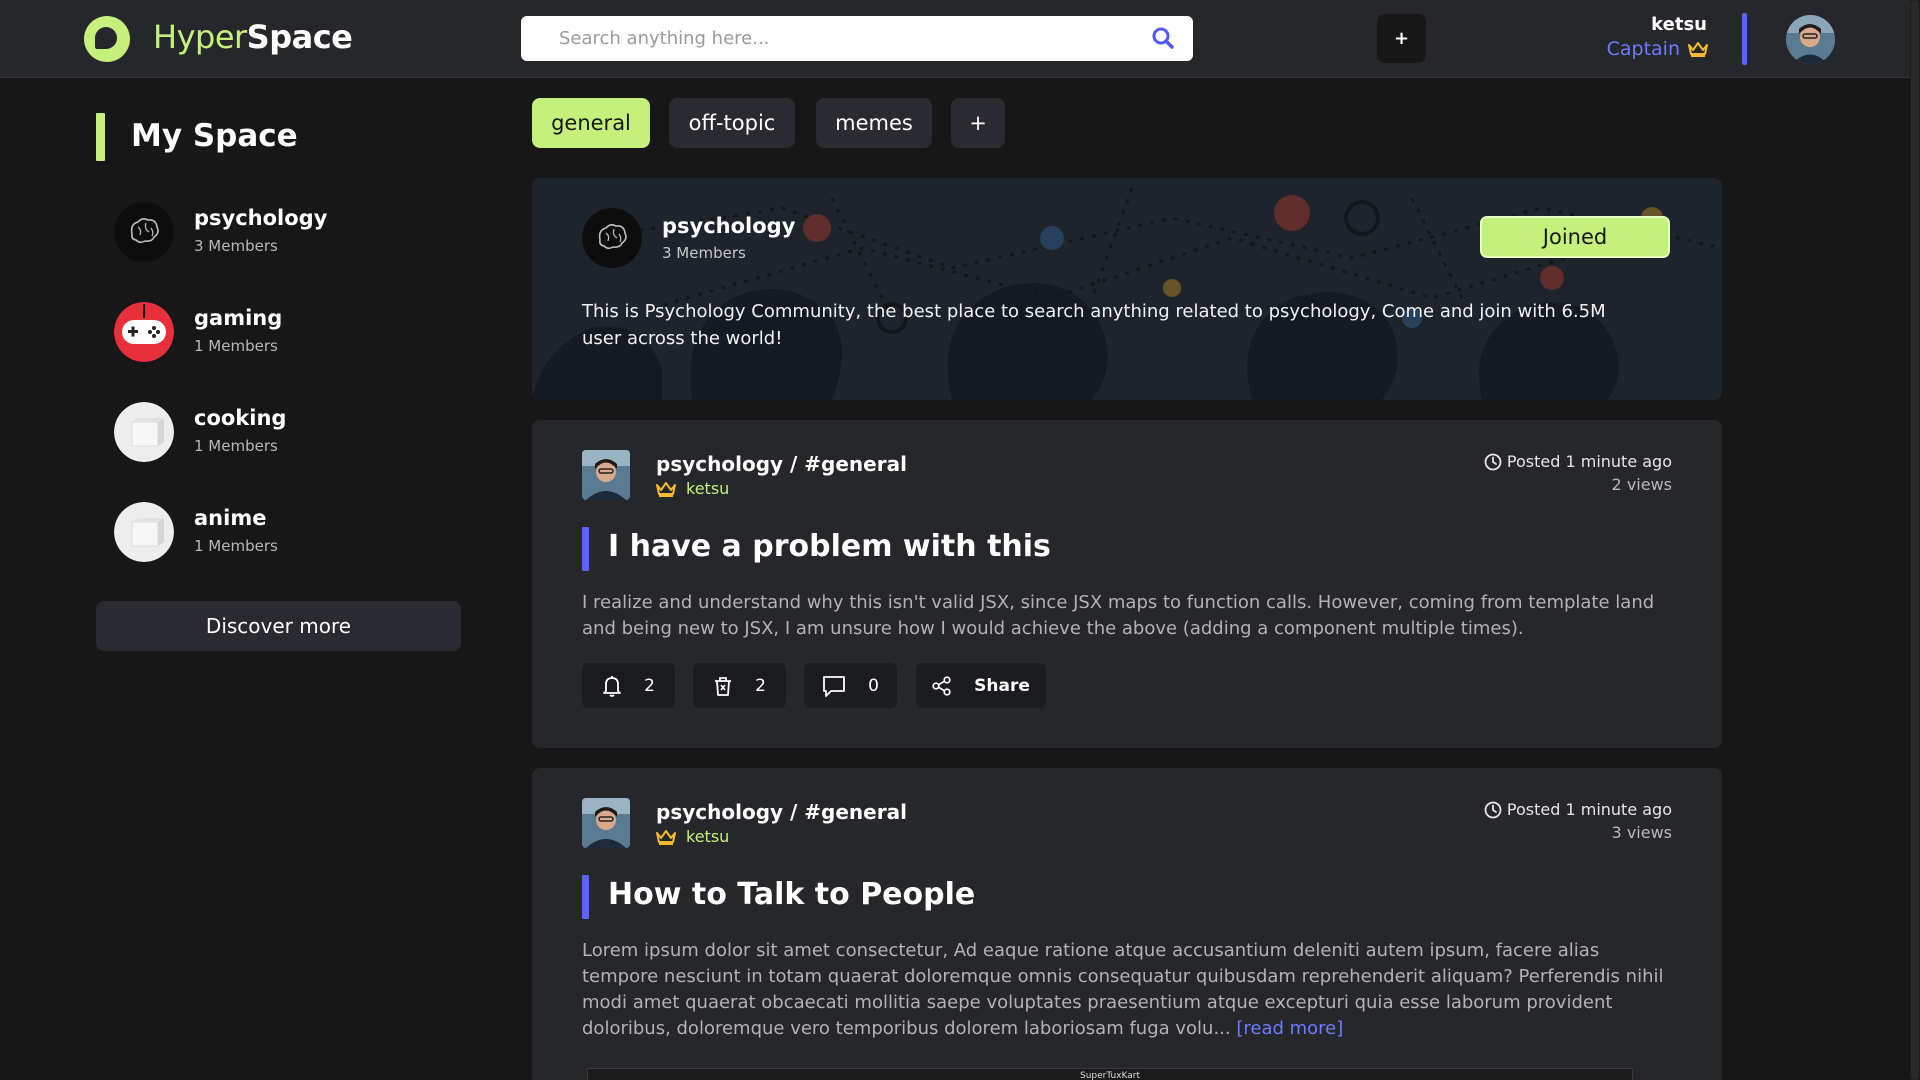  I want to click on post-title: I have a problem with this, so click(829, 546).